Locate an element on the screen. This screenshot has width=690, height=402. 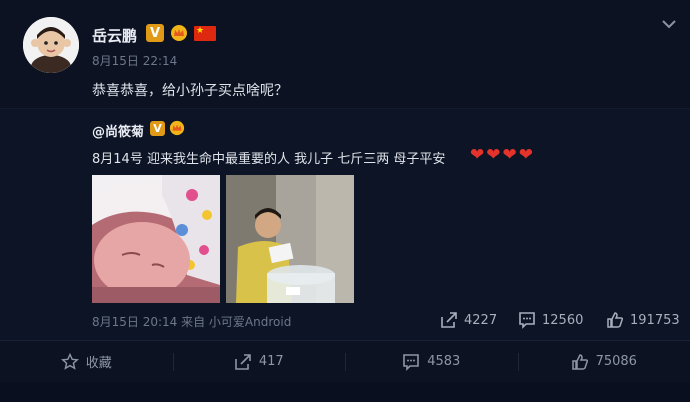
like-button: 75086 is located at coordinates (603, 361).